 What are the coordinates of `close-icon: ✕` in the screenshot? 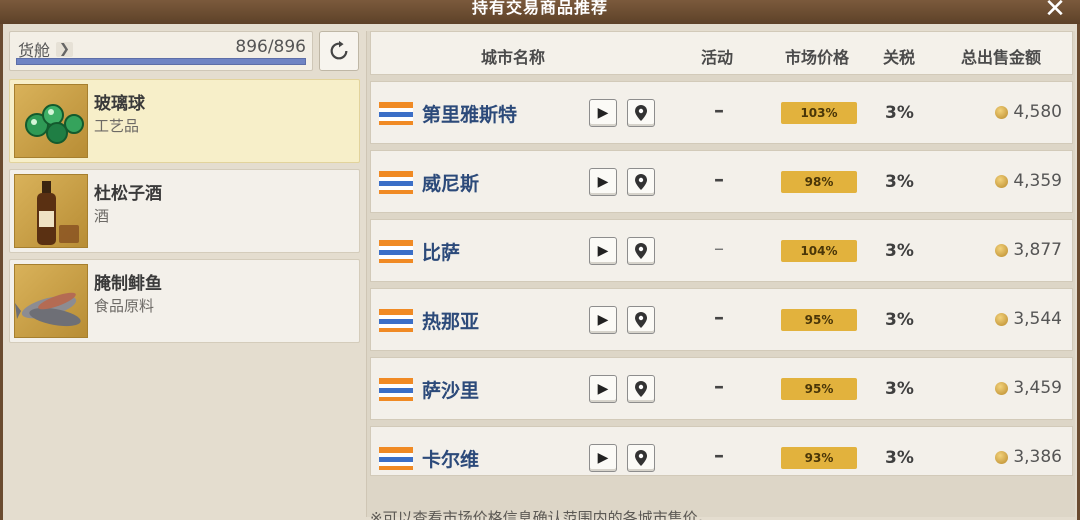 It's located at (1055, 12).